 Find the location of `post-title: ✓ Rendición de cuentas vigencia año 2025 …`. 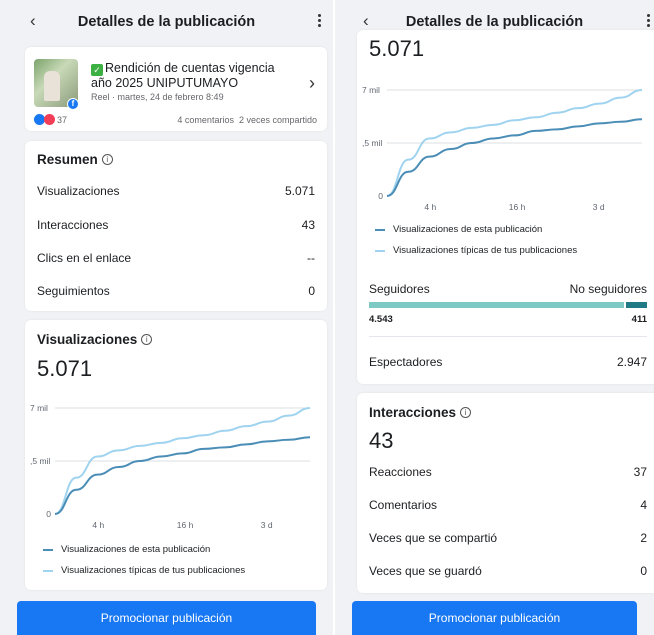

post-title: ✓ Rendición de cuentas vigencia año 2025 … is located at coordinates (183, 75).